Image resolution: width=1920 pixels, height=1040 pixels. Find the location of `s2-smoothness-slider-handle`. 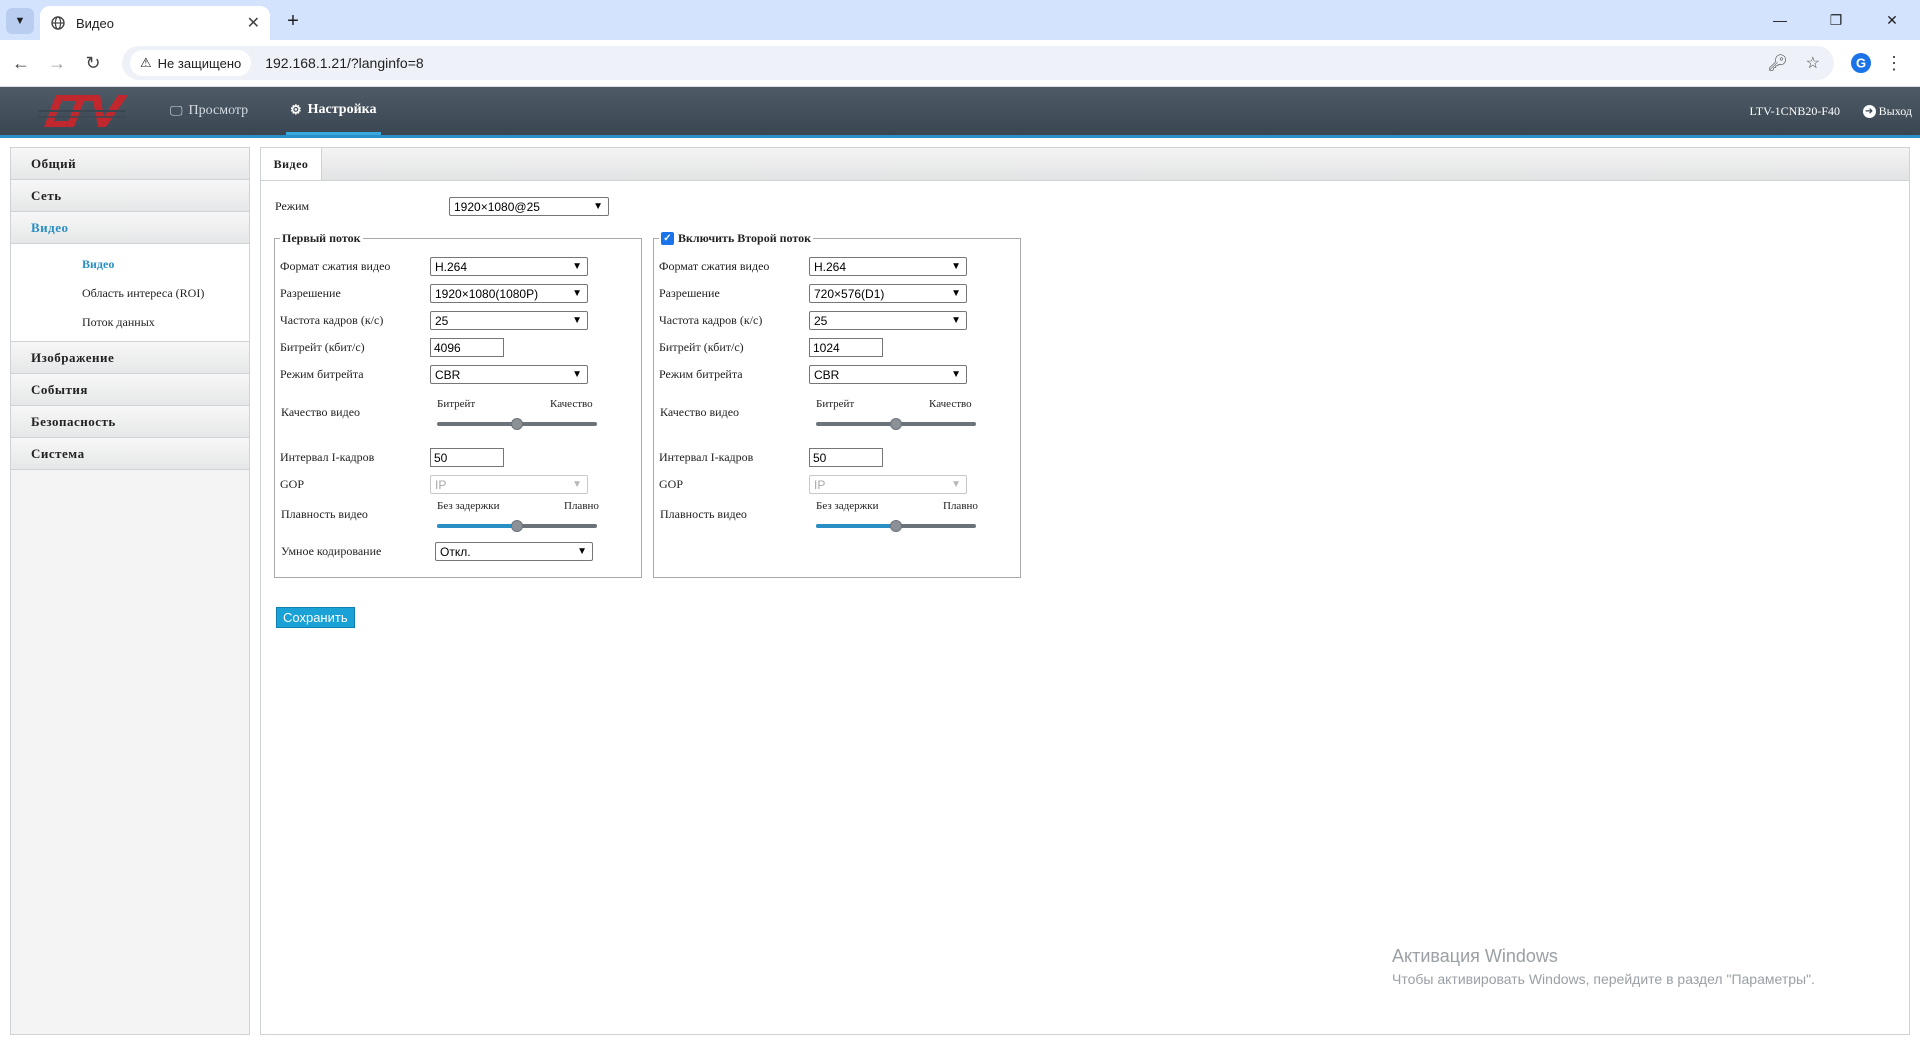

s2-smoothness-slider-handle is located at coordinates (896, 526).